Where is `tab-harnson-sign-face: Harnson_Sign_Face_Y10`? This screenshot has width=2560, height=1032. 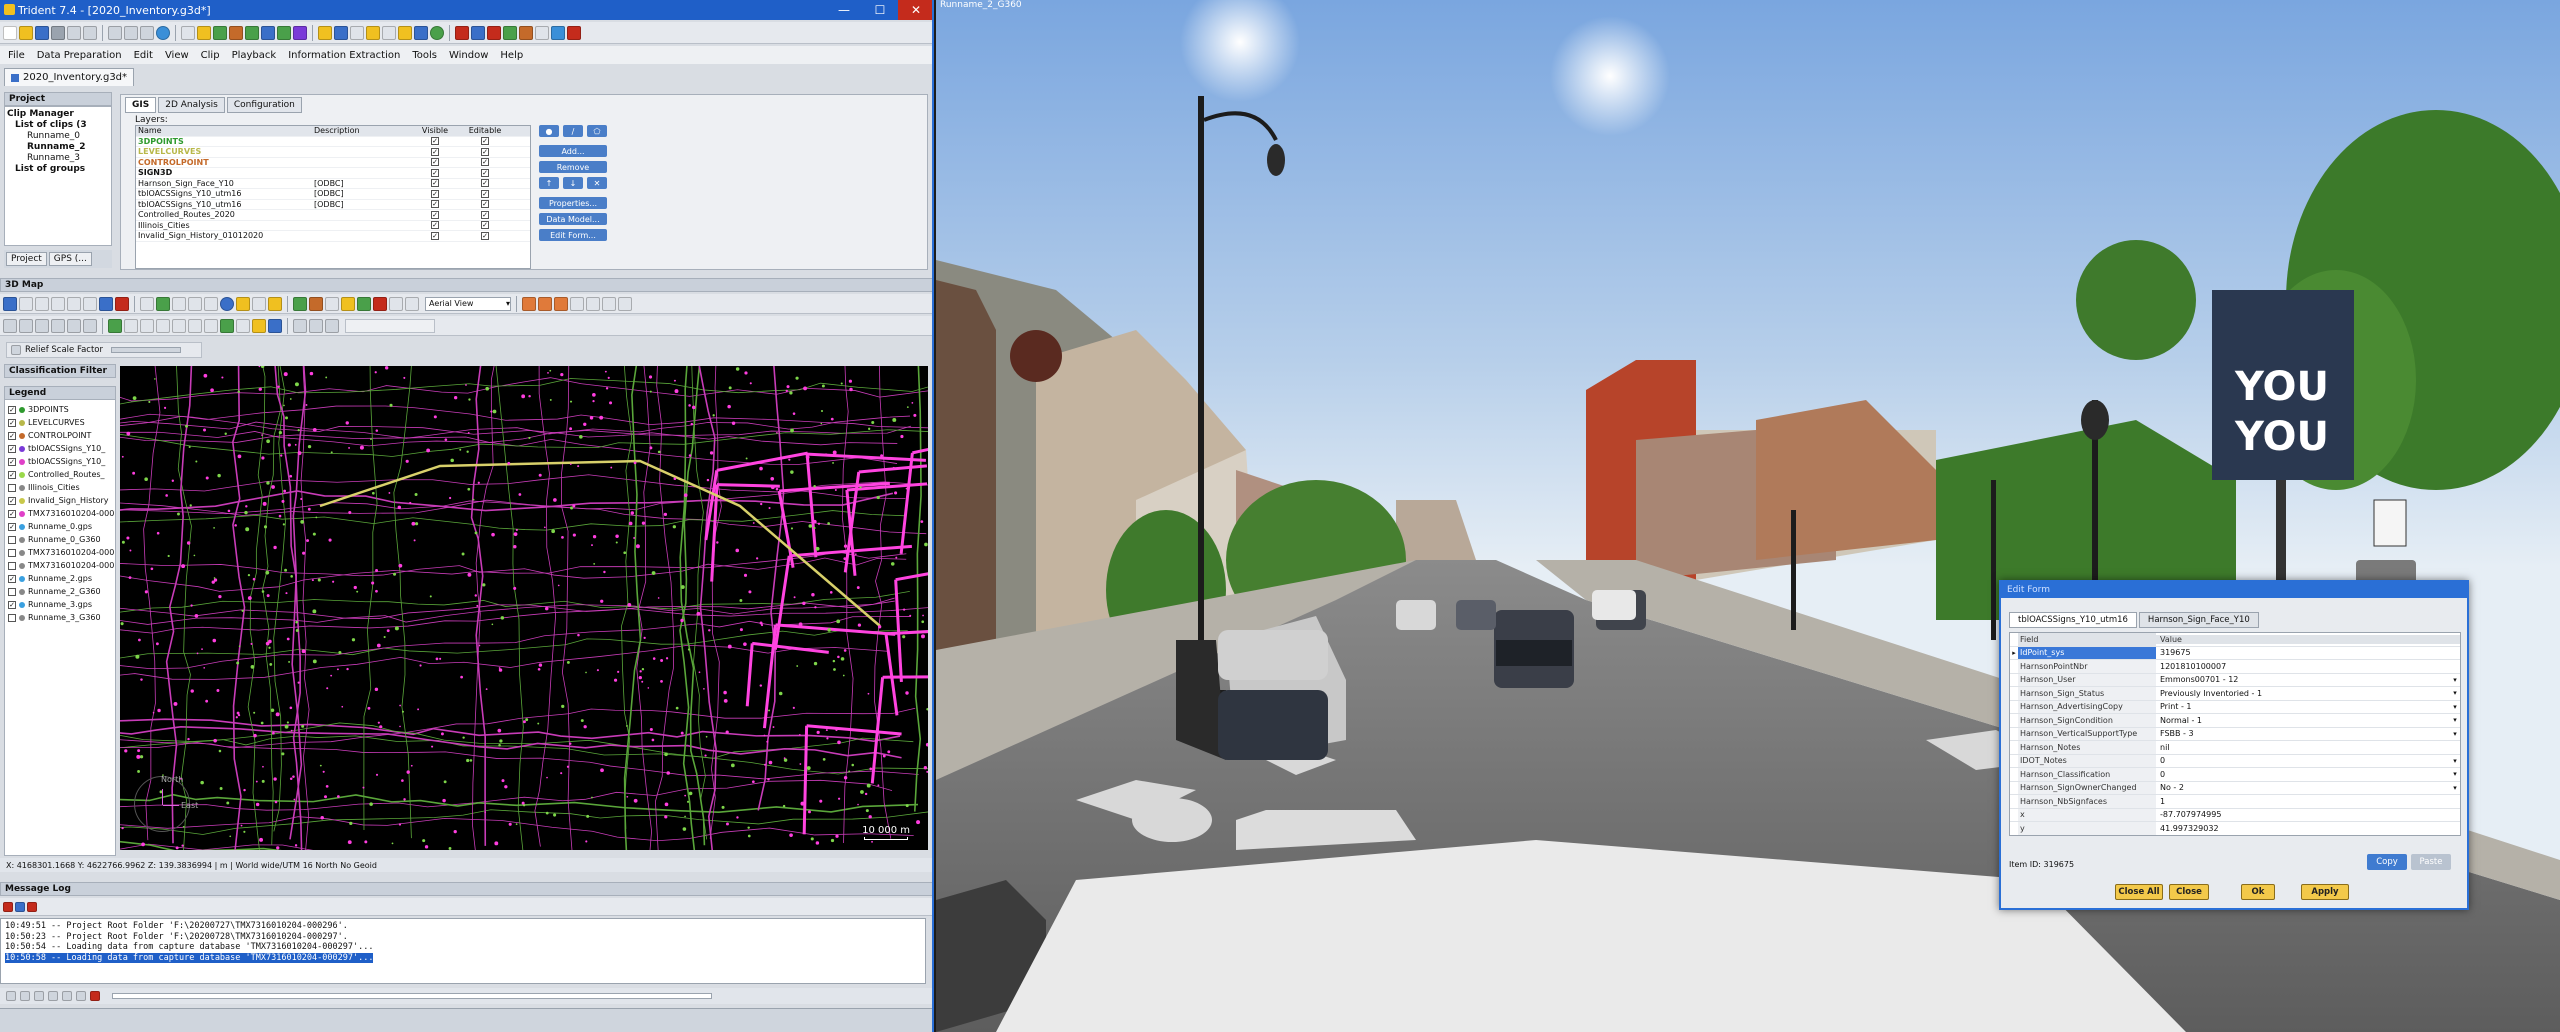
tab-harnson-sign-face: Harnson_Sign_Face_Y10 is located at coordinates (2198, 620).